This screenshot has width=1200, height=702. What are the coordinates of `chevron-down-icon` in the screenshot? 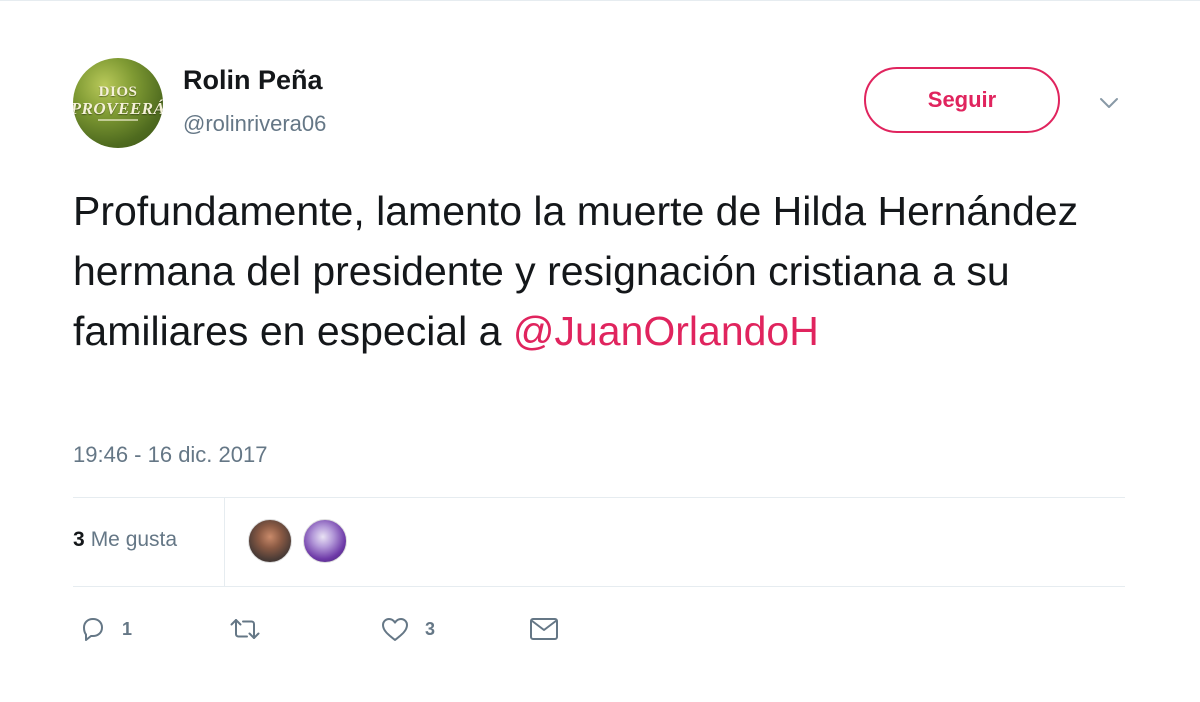 It's located at (1109, 103).